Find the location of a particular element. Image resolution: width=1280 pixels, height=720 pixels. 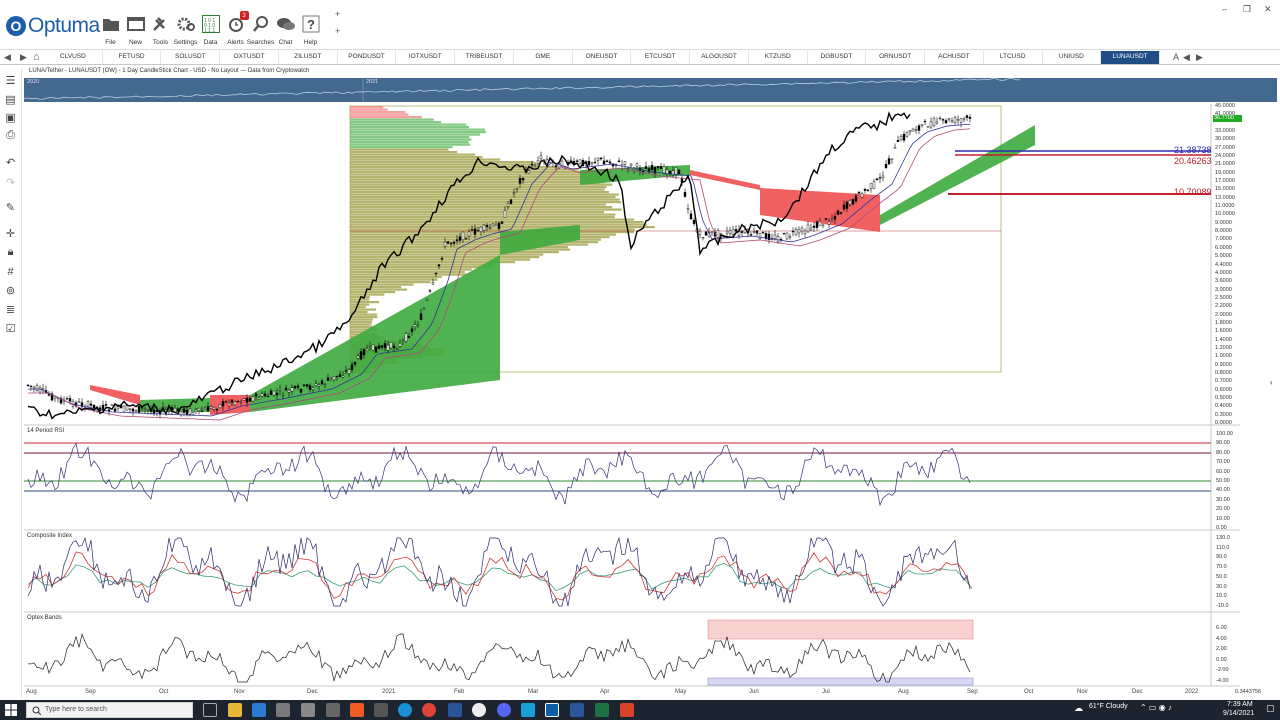

weather-text: 61°F Cloudy is located at coordinates (1108, 706).